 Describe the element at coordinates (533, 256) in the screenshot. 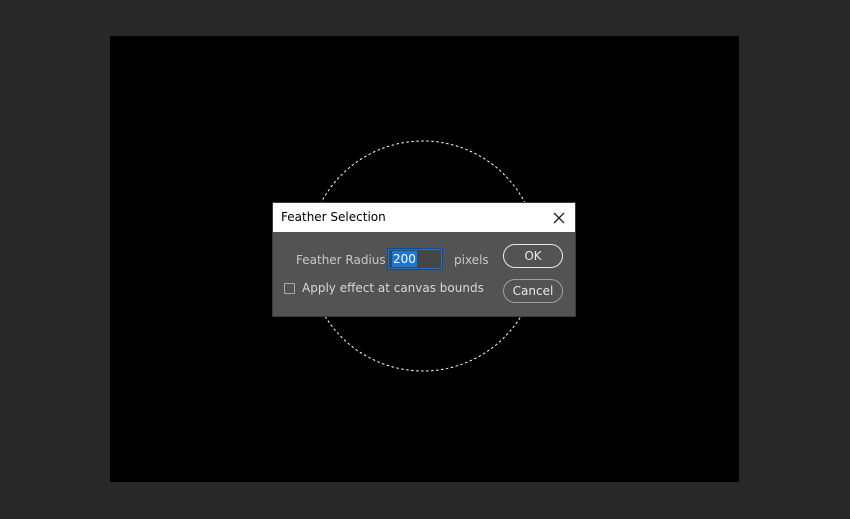

I see `ok-button: OK` at that location.